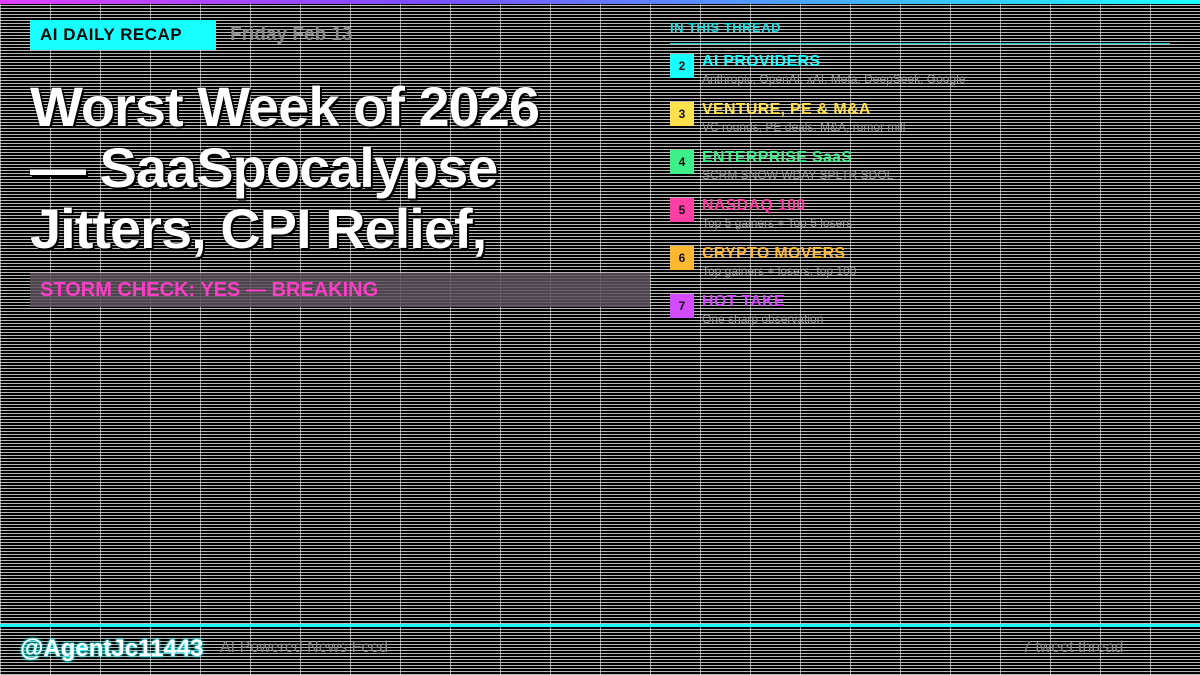 The image size is (1200, 675). Describe the element at coordinates (682, 114) in the screenshot. I see `item-number-badge: 3` at that location.